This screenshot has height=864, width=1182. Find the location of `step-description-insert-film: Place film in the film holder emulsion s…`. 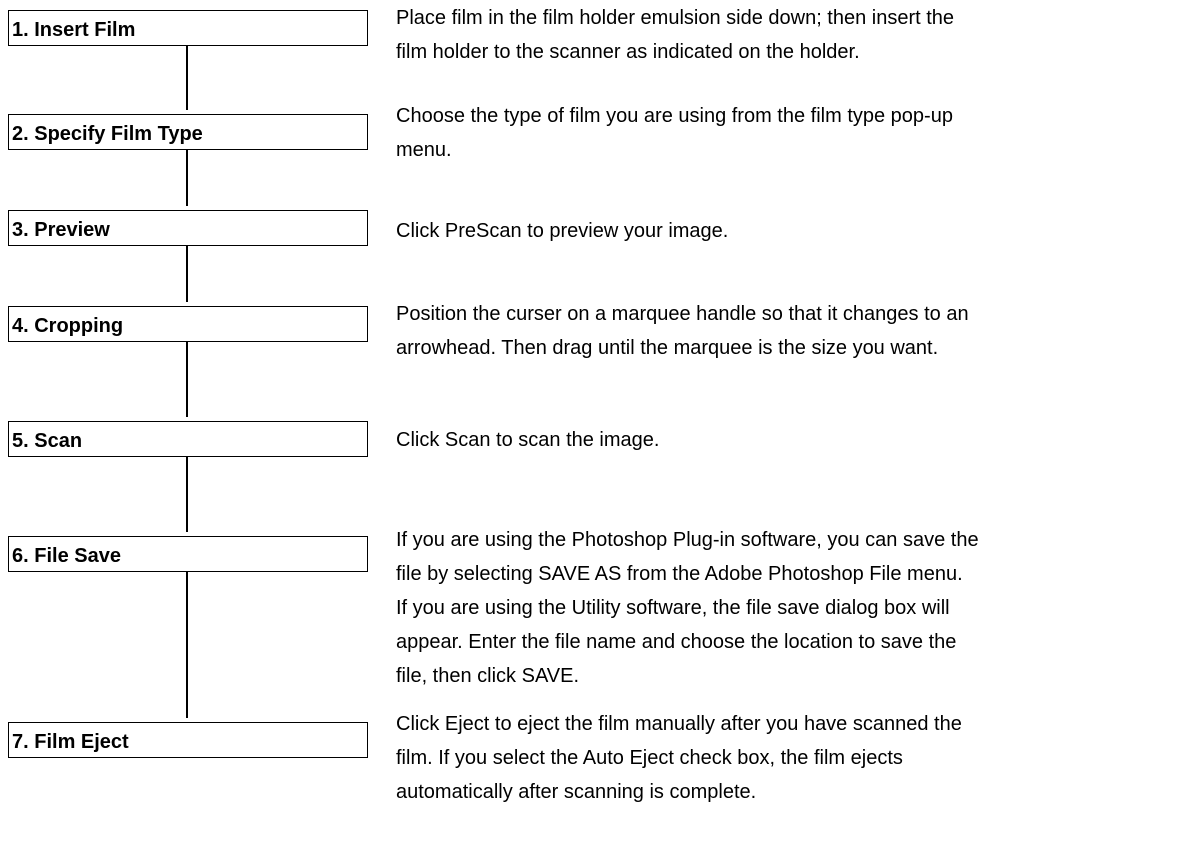

step-description-insert-film: Place film in the film holder emulsion s… is located at coordinates (786, 35).